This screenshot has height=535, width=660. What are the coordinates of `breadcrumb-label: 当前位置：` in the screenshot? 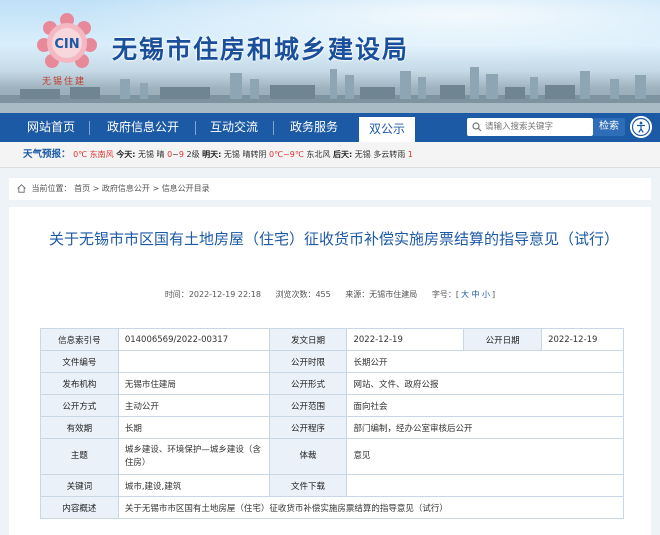 It's located at (51, 188).